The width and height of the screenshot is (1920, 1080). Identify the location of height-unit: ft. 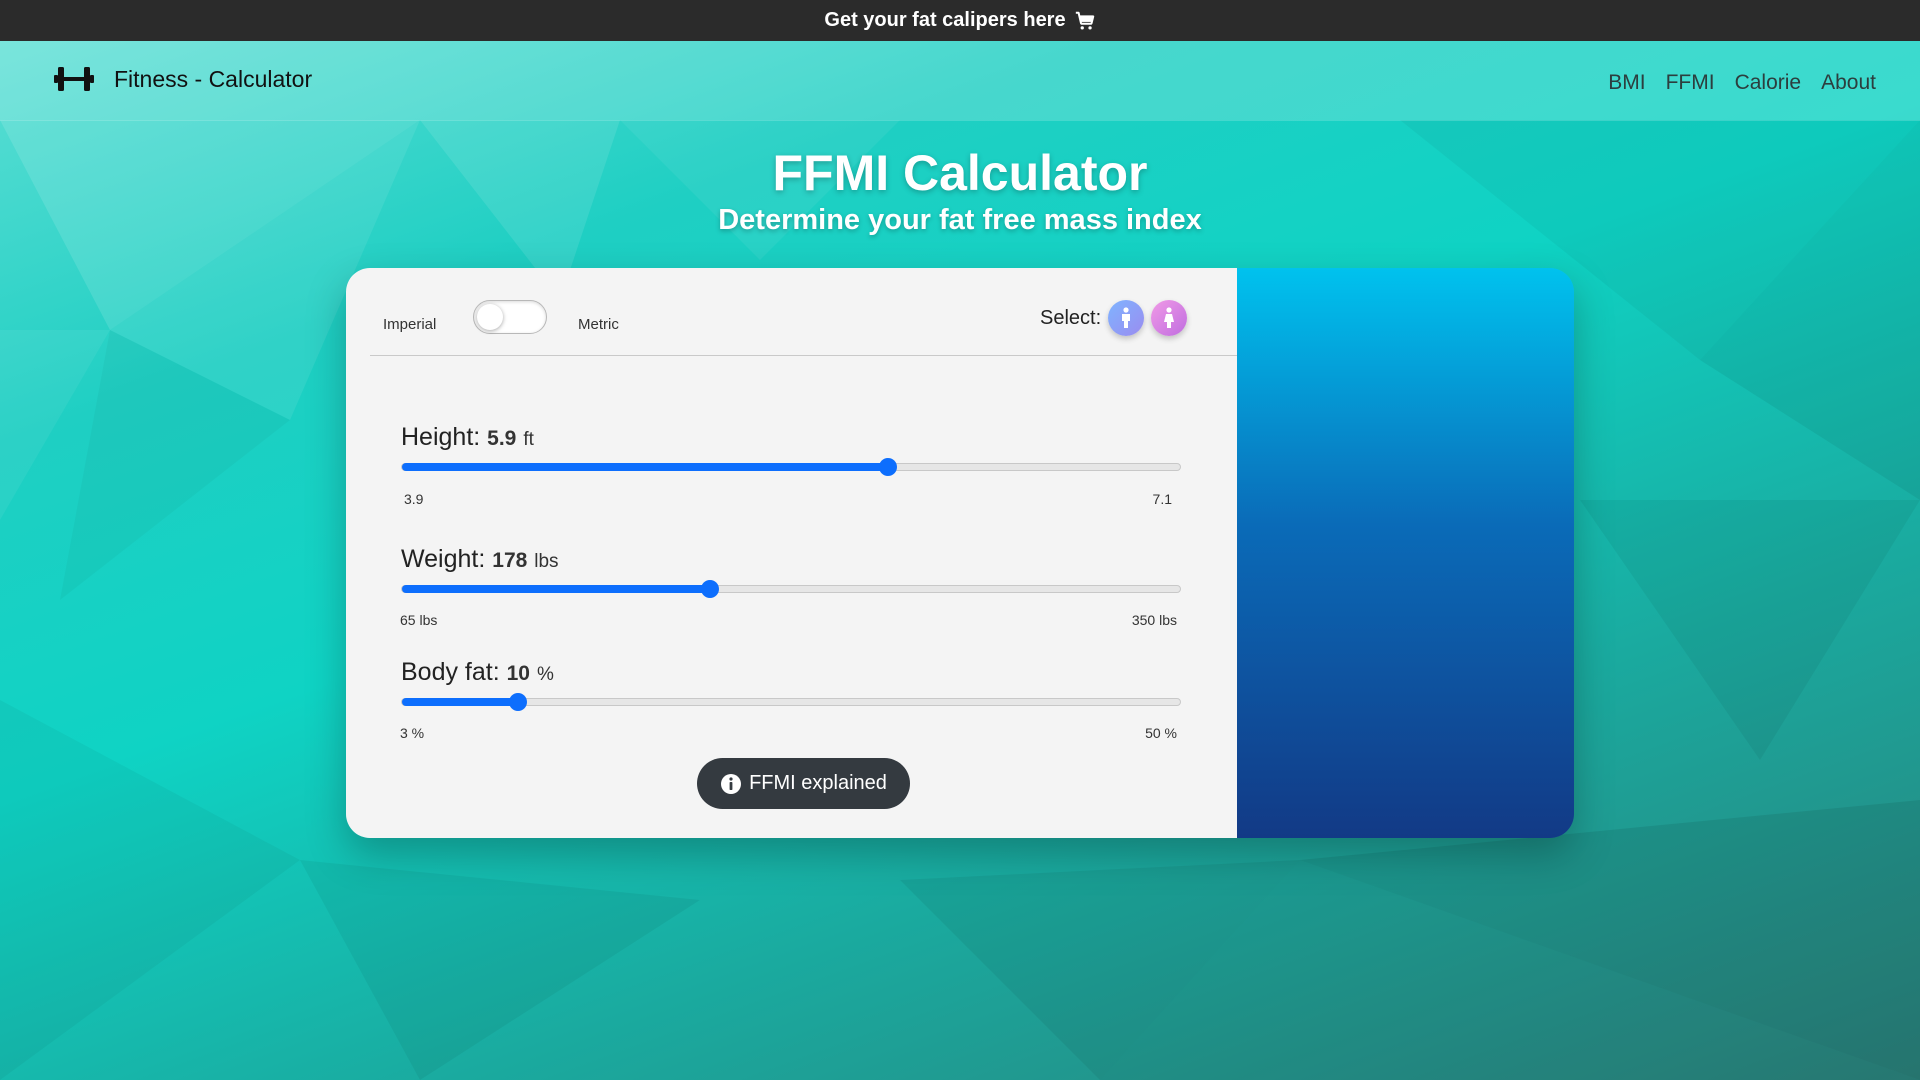
(528, 439).